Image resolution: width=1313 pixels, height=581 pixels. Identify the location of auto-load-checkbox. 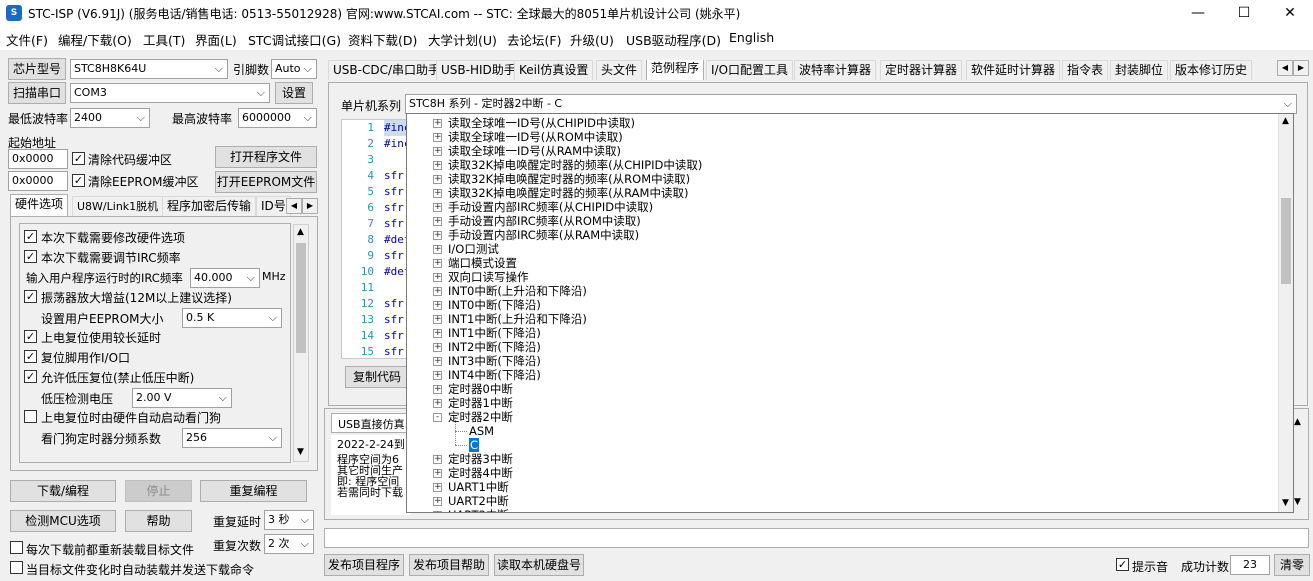
(16, 567).